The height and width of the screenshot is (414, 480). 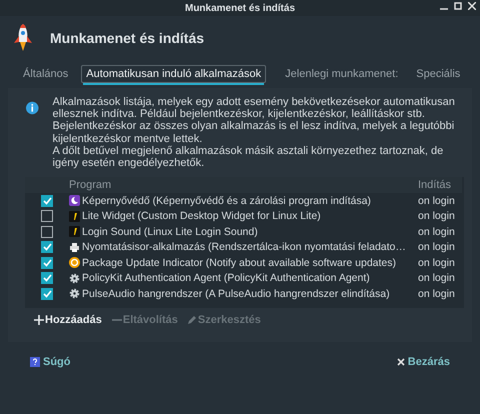 What do you see at coordinates (458, 6) in the screenshot?
I see `maximize-icon` at bounding box center [458, 6].